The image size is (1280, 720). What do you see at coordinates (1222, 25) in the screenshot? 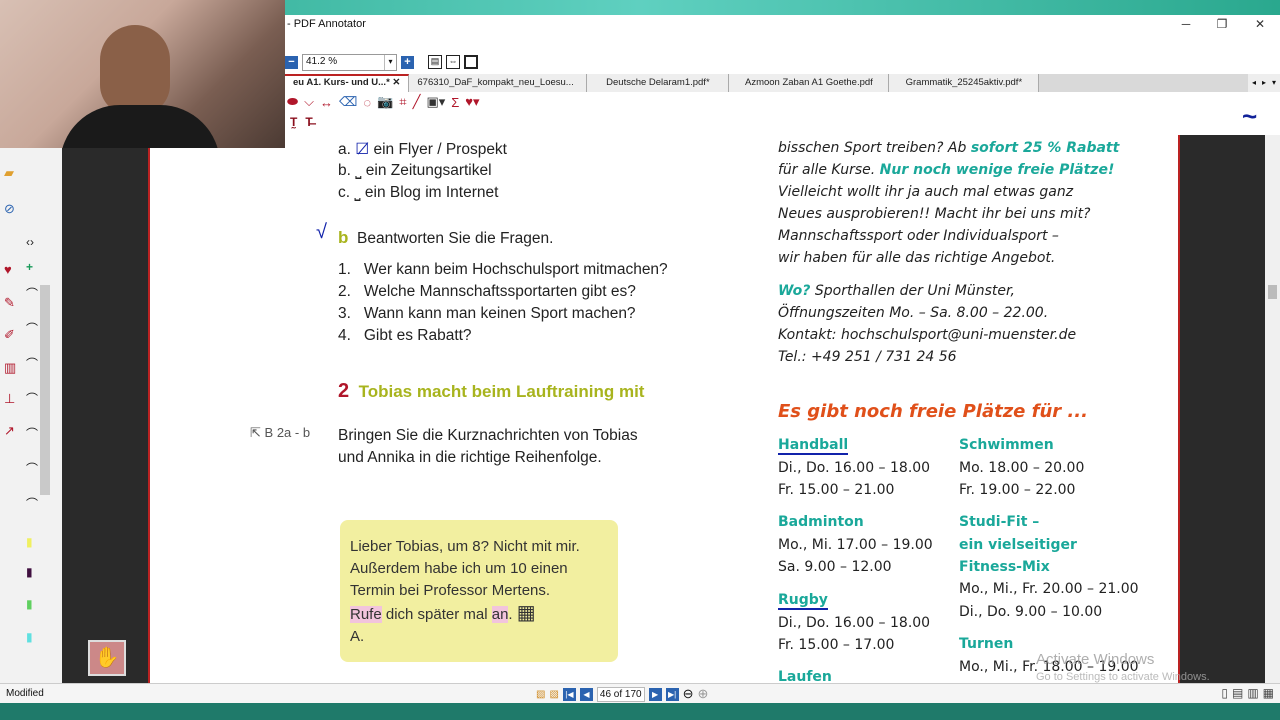
I see `maximize-button: ❐` at bounding box center [1222, 25].